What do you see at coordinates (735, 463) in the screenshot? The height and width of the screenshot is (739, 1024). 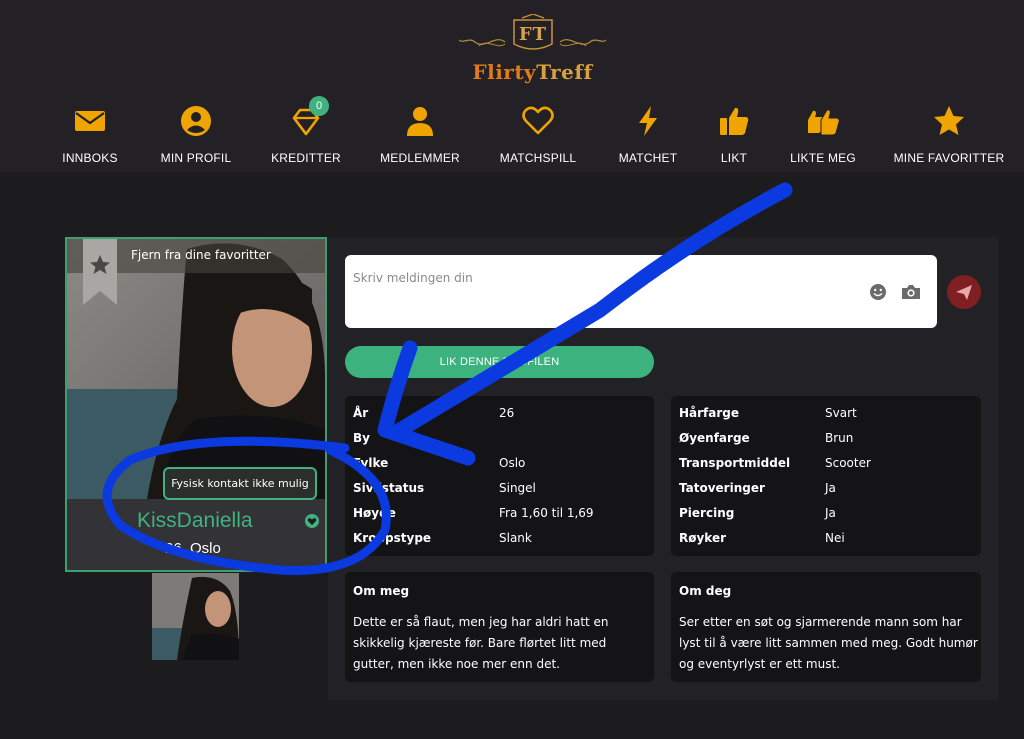 I see `detail-key: Transportmiddel` at bounding box center [735, 463].